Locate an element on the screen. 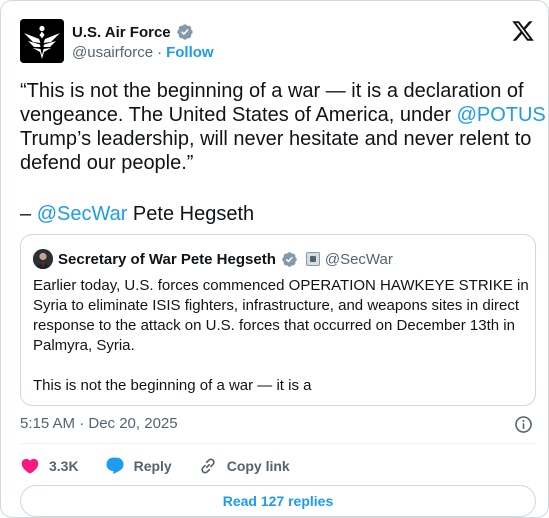 Image resolution: width=549 pixels, height=518 pixels. author-name: U.S. Air Force is located at coordinates (121, 32).